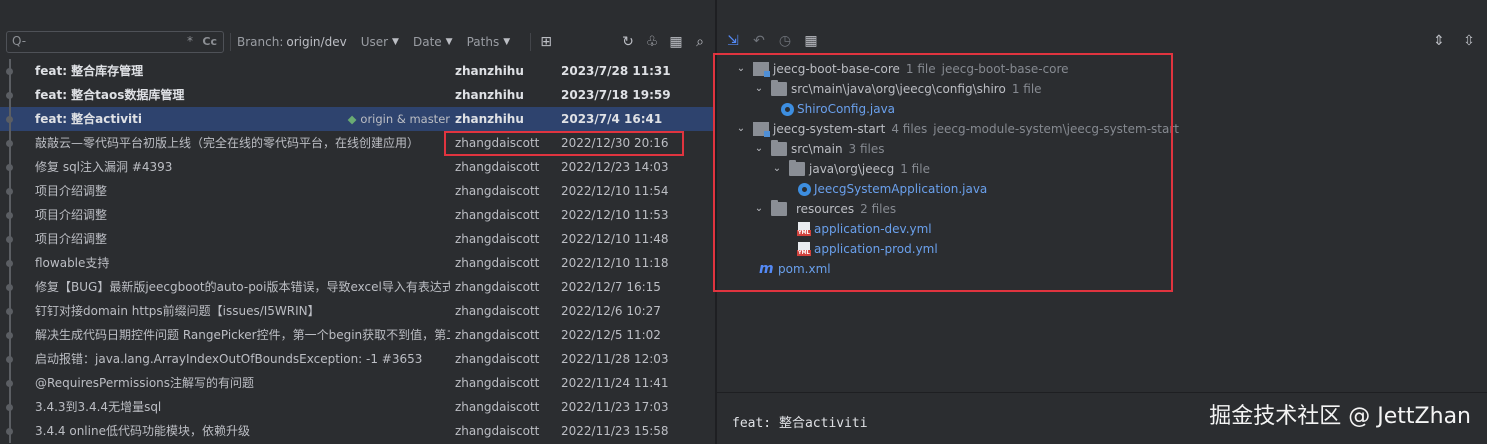 The image size is (1487, 444). What do you see at coordinates (676, 42) in the screenshot?
I see `layout-icon: ▦` at bounding box center [676, 42].